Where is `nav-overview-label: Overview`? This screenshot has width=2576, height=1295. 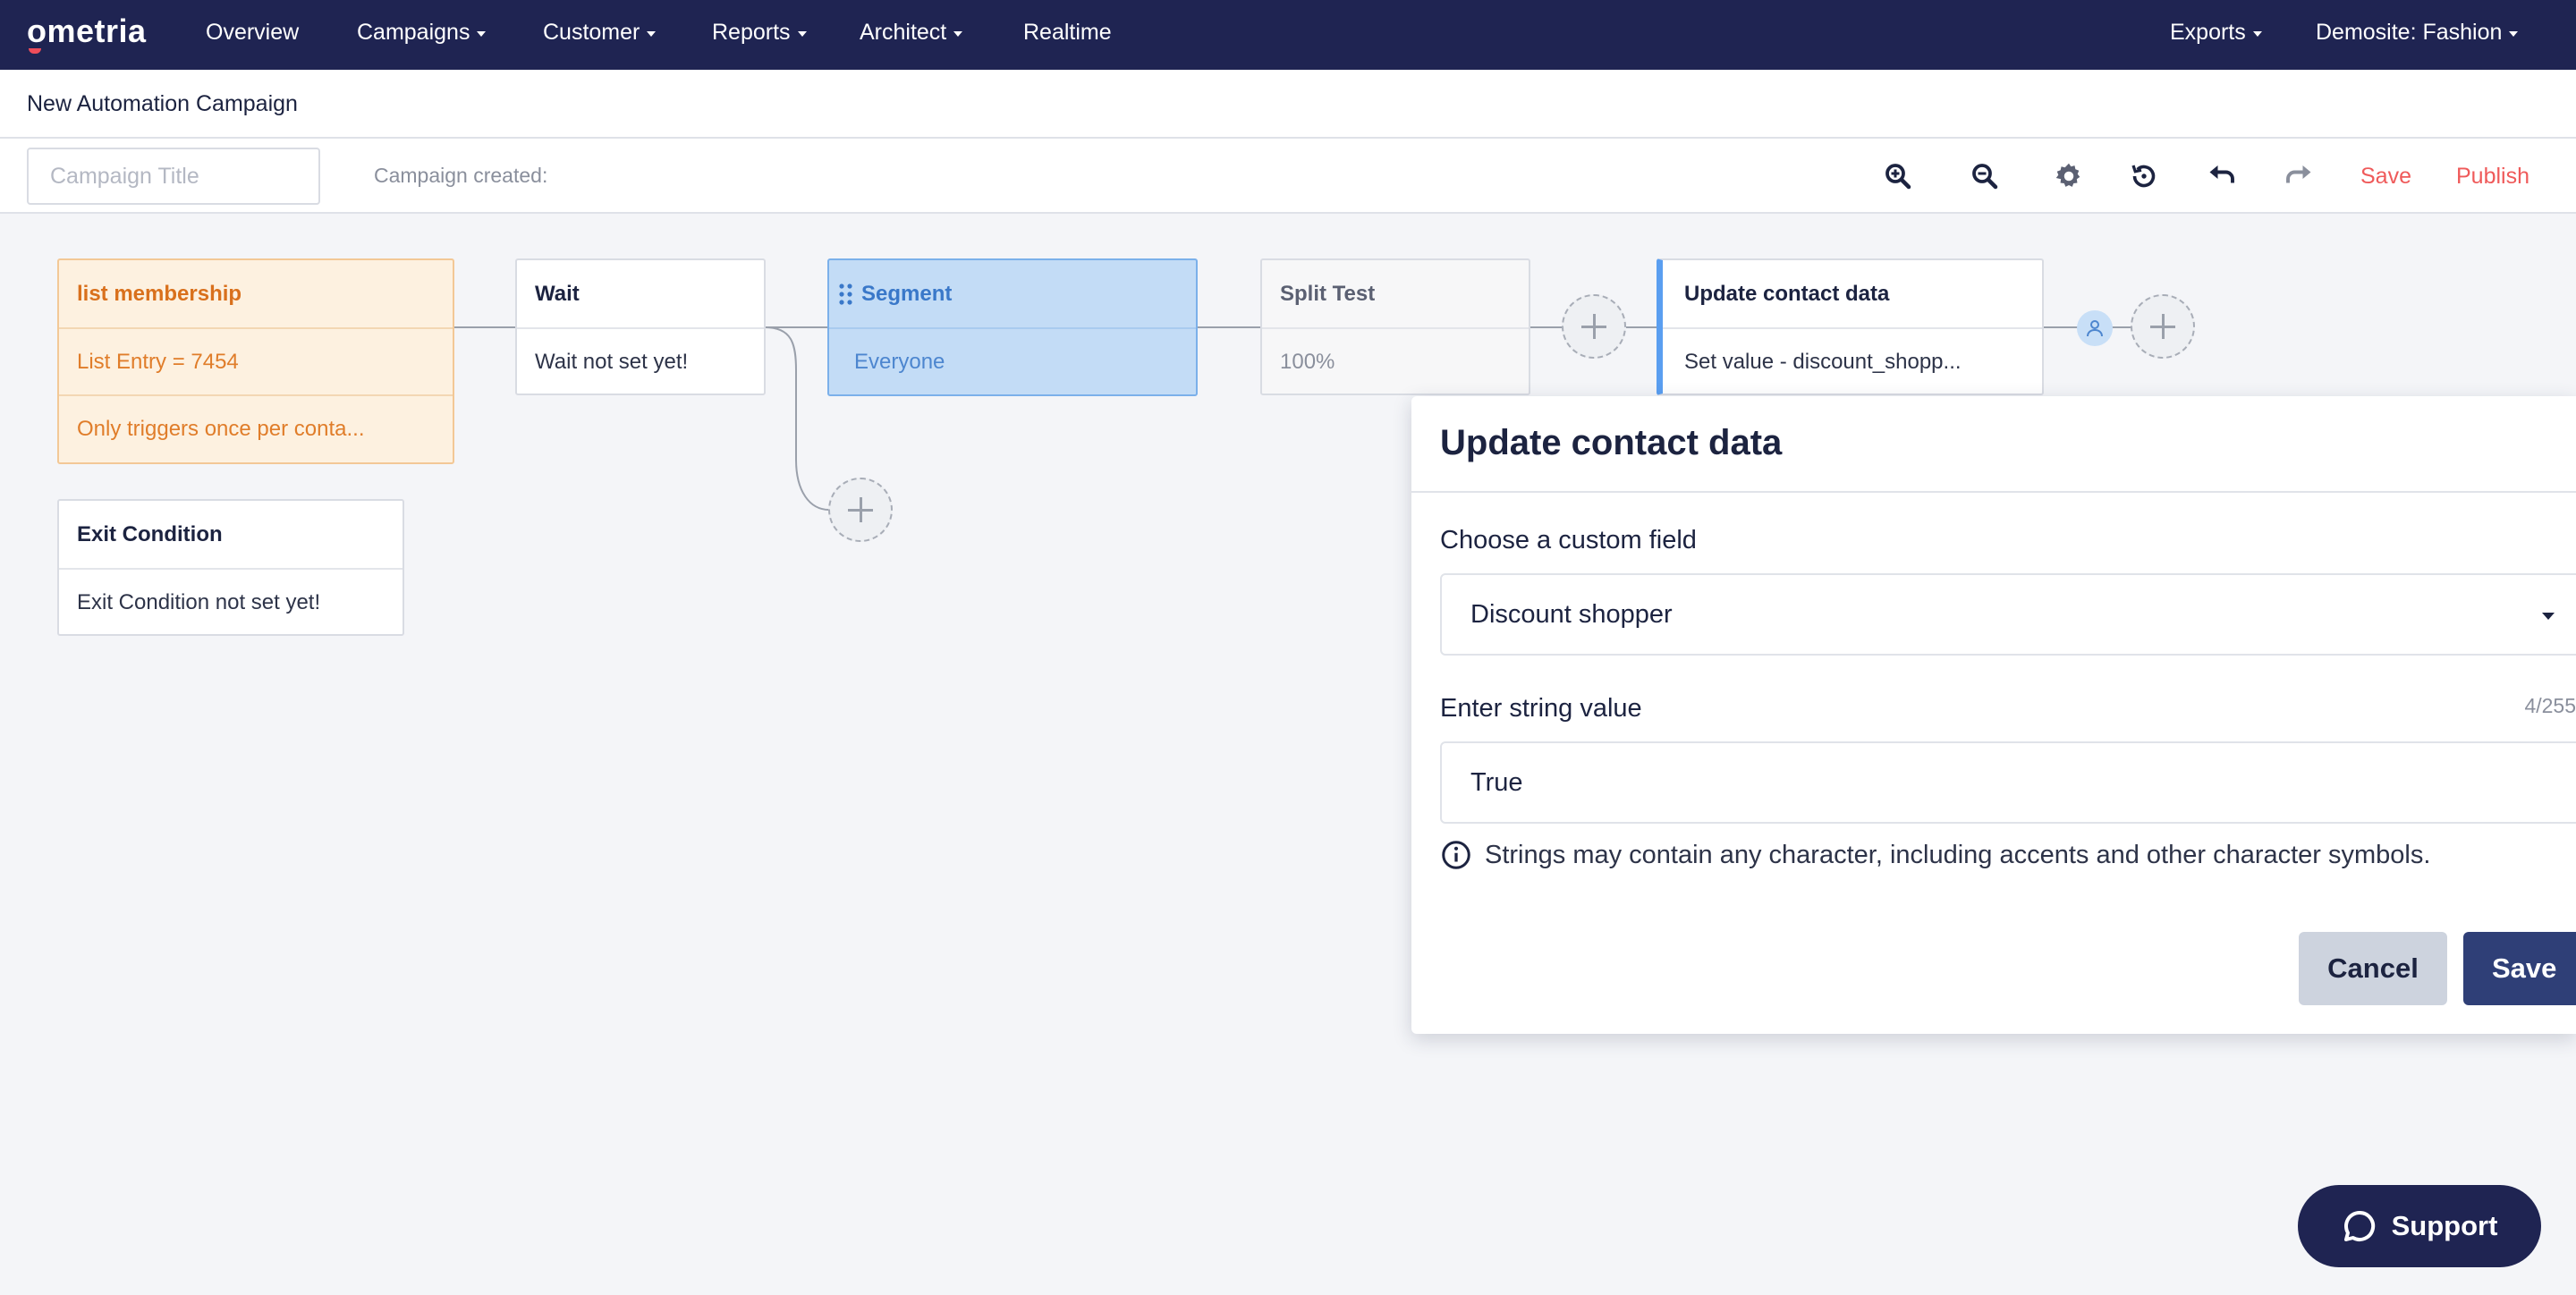
nav-overview-label: Overview is located at coordinates (253, 32).